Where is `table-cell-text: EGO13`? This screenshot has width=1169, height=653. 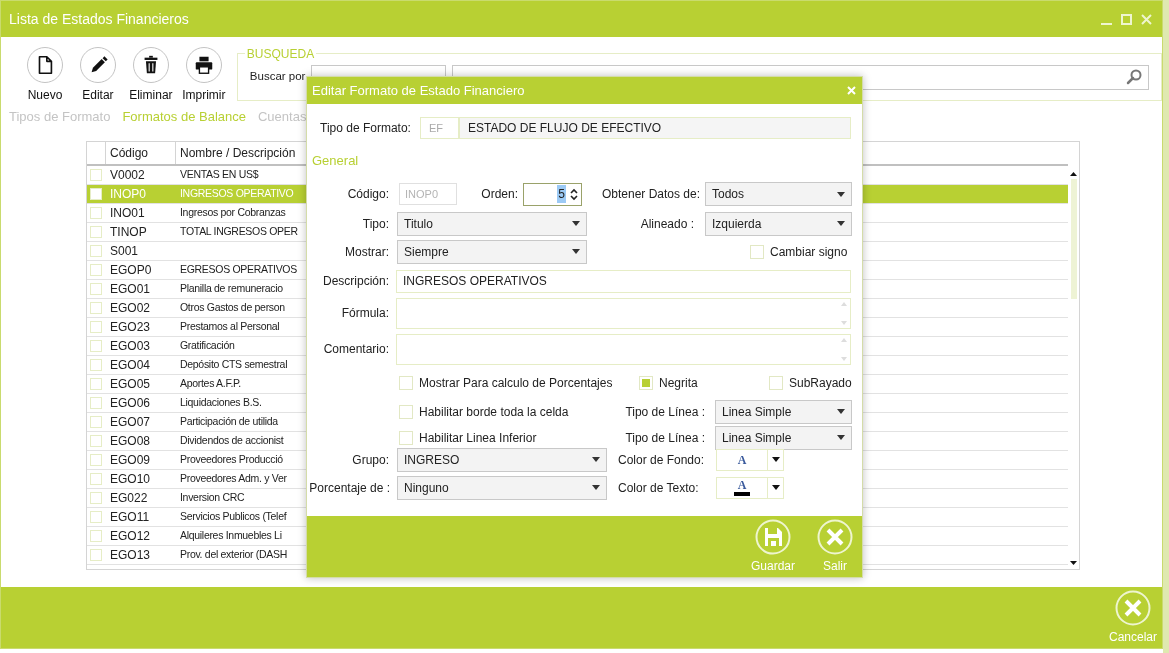 table-cell-text: EGO13 is located at coordinates (130, 555).